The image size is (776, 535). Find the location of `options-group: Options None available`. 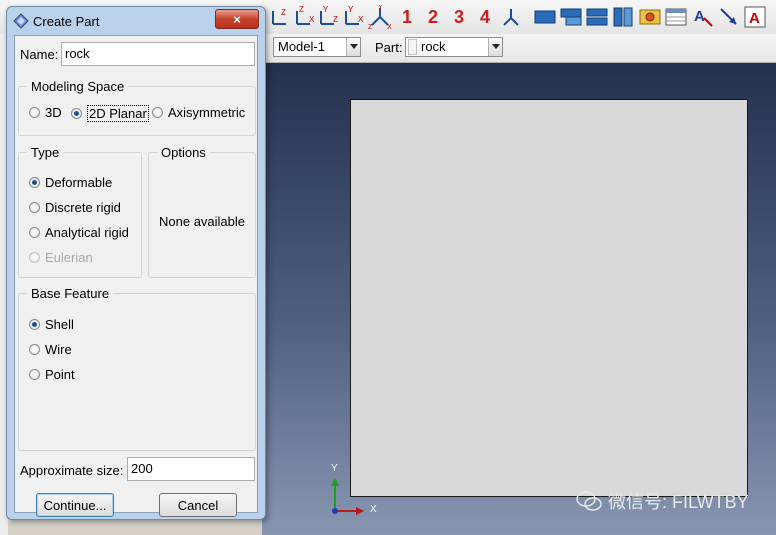

options-group: Options None available is located at coordinates (202, 211).